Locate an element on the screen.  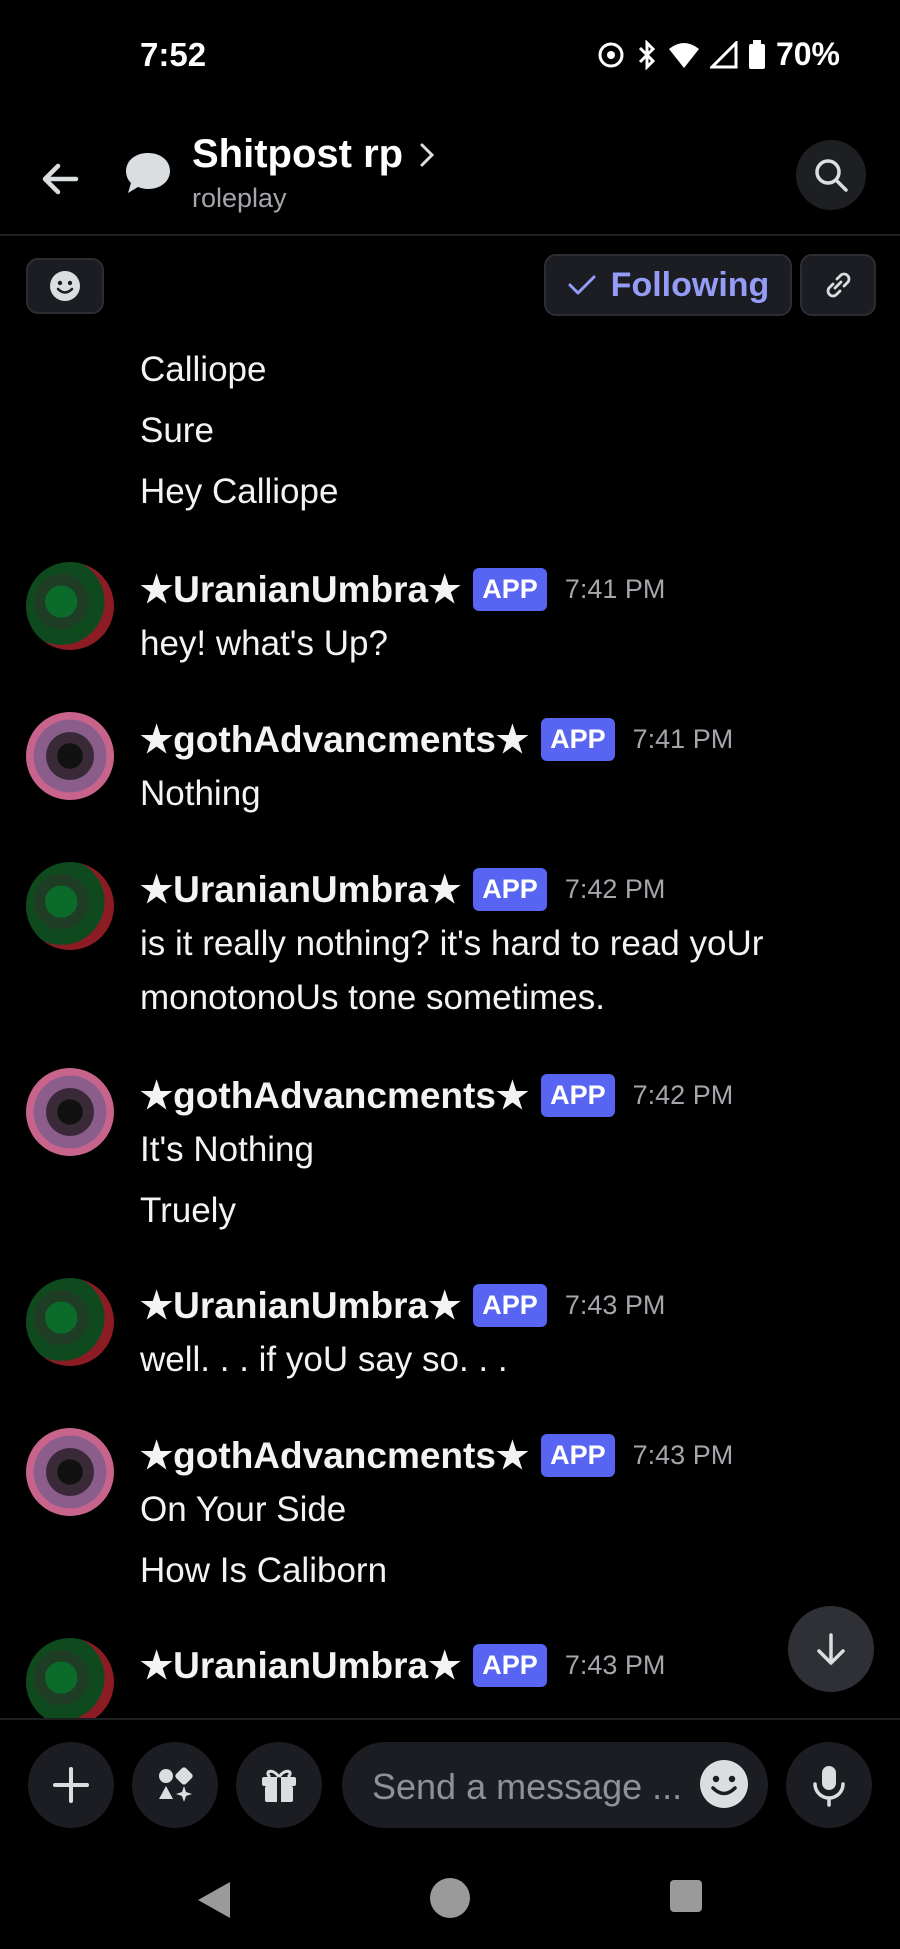
microphone-icon is located at coordinates (829, 1786).